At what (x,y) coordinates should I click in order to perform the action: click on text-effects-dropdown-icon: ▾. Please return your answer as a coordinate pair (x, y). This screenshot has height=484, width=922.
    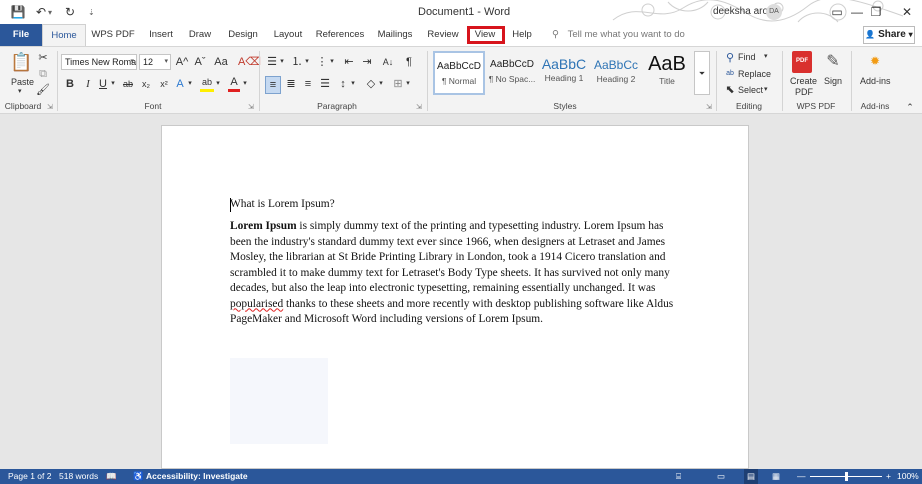
    Looking at the image, I should click on (190, 84).